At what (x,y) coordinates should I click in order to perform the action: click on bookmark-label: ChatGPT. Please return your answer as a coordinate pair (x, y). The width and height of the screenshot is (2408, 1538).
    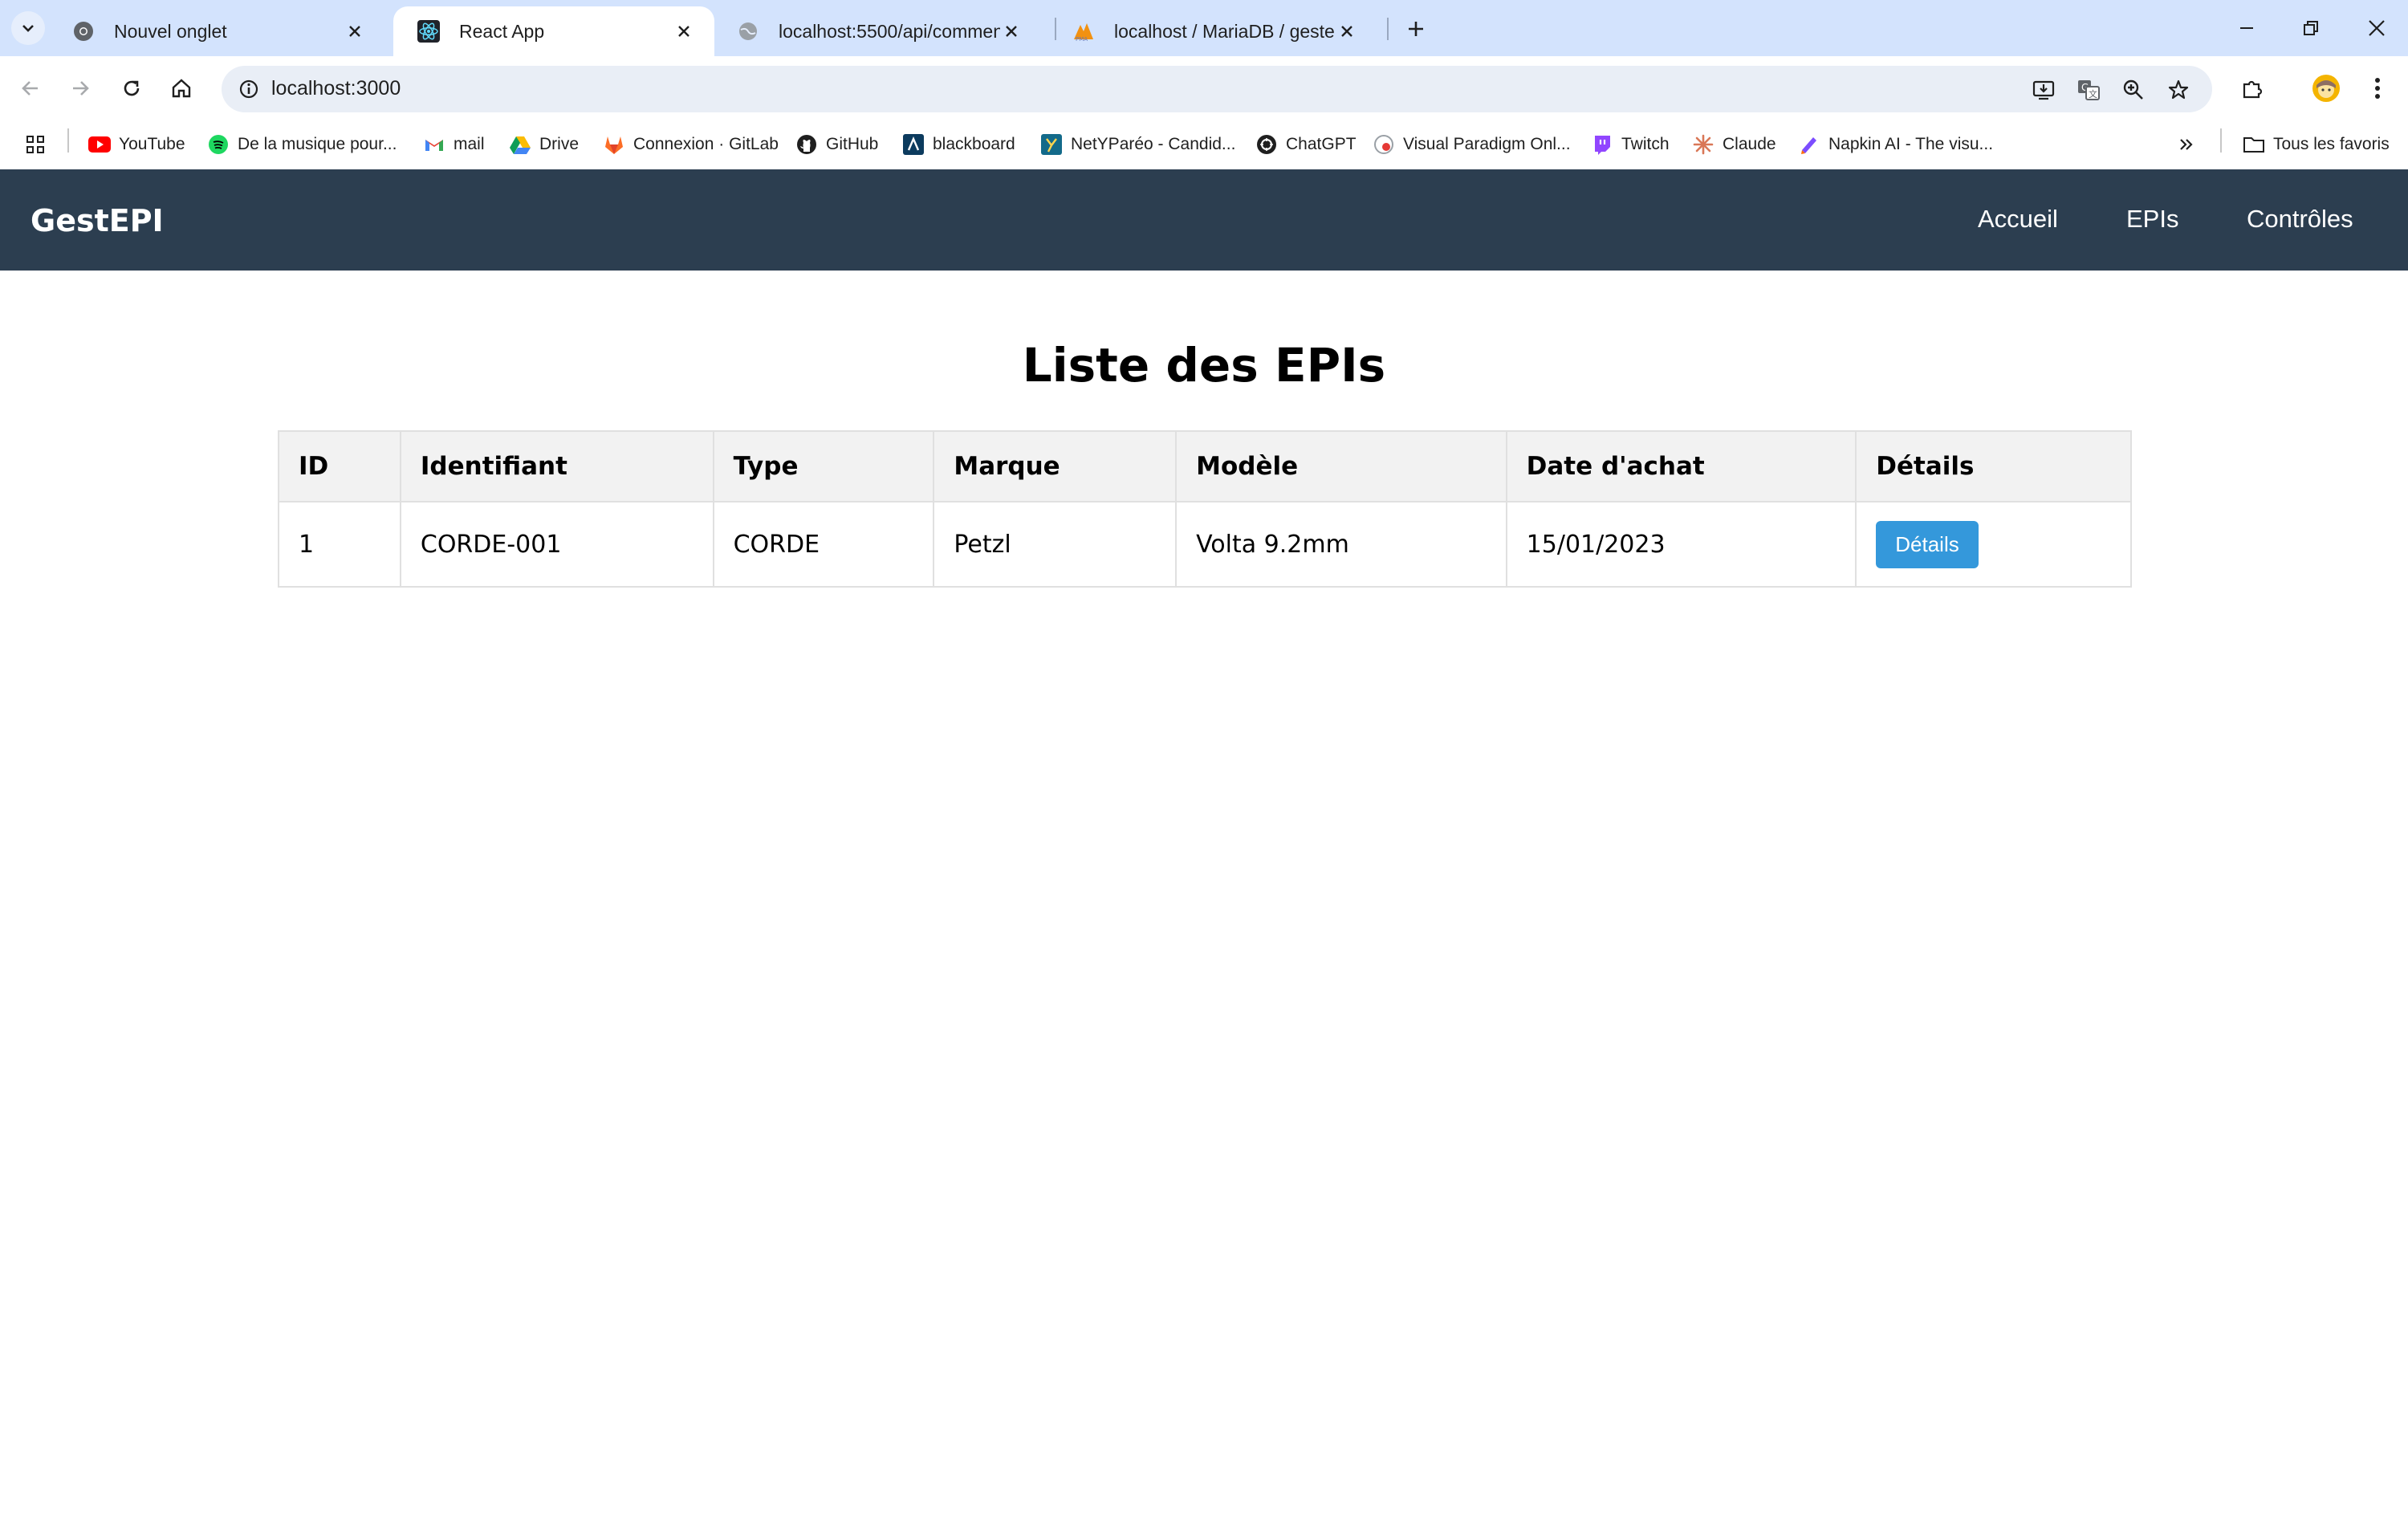
    Looking at the image, I should click on (1321, 144).